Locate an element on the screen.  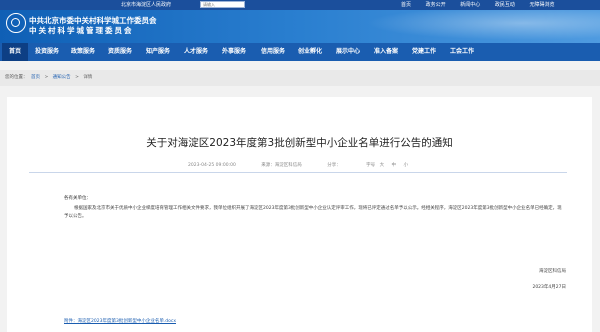
font-size-small: 小 is located at coordinates (405, 165).